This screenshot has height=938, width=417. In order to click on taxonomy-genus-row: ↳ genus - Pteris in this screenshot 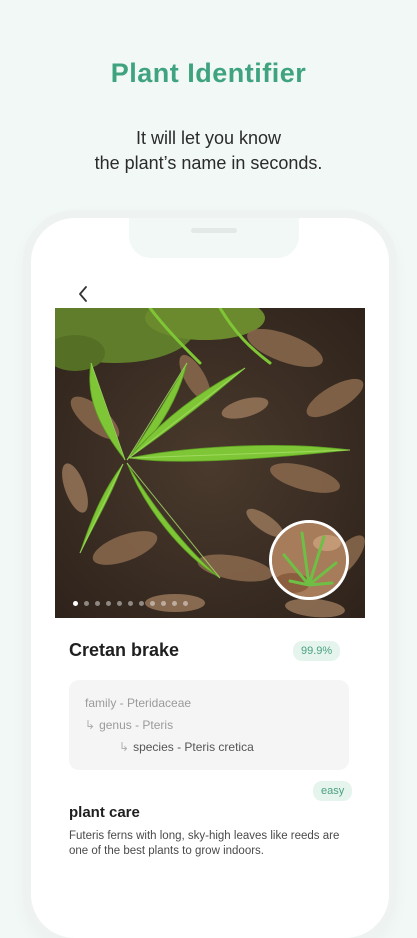, I will do `click(129, 725)`.